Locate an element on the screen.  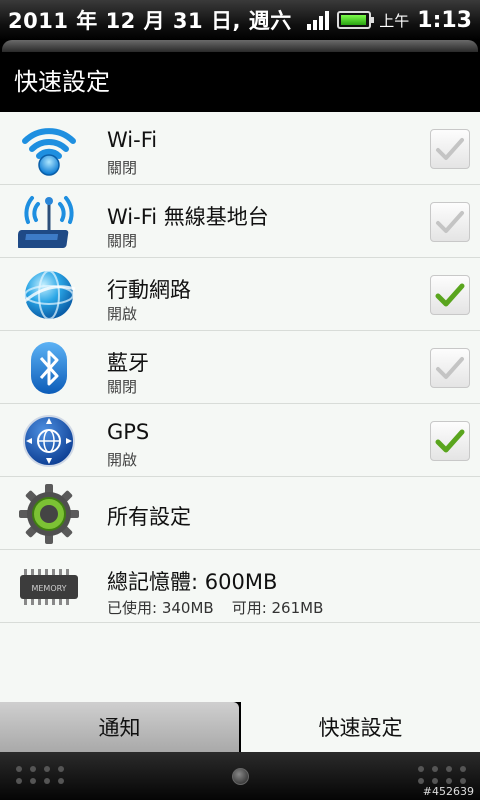
watermark: #452639 is located at coordinates (448, 791).